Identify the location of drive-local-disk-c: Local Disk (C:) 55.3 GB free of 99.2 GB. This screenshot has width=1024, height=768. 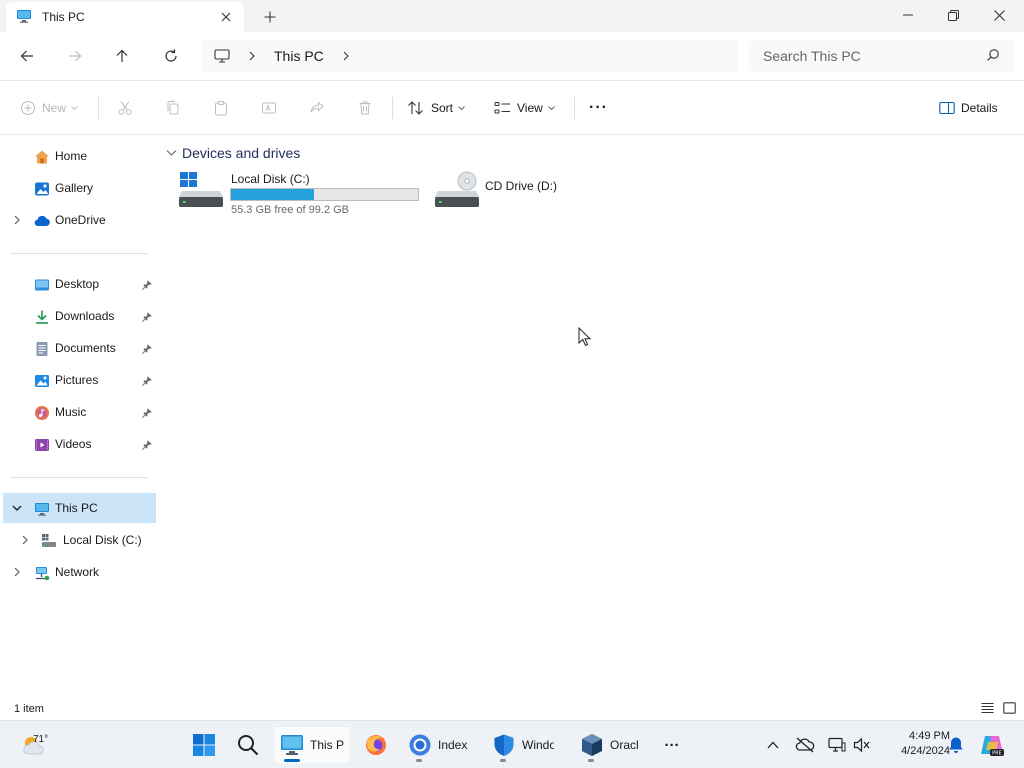
(303, 194).